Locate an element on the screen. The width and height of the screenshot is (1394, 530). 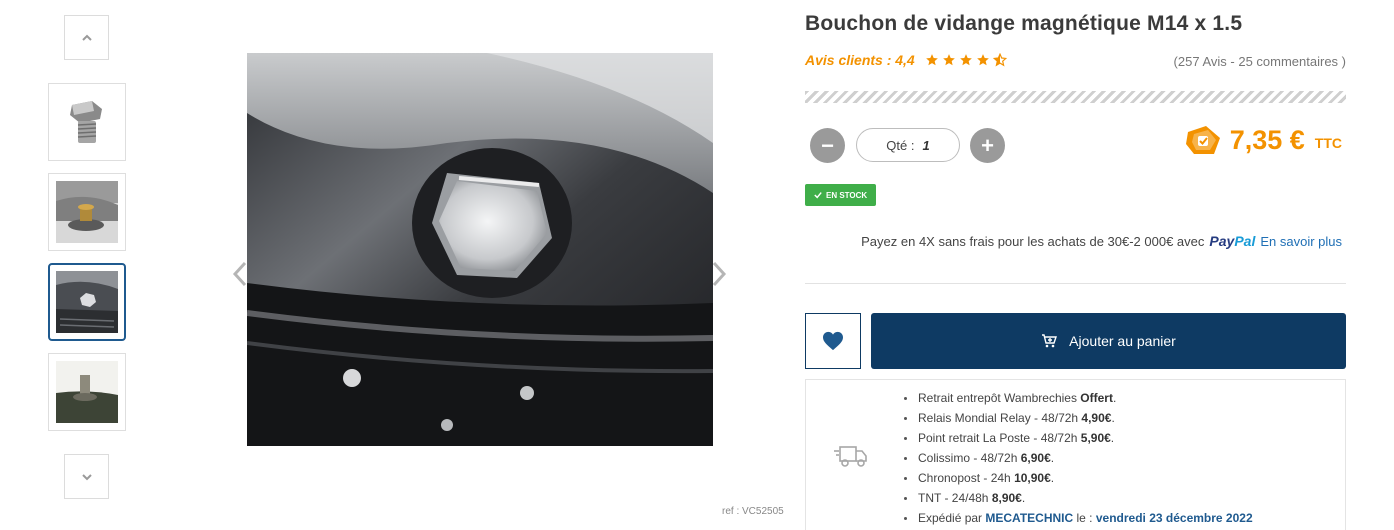
paypal-logo: PayPal is located at coordinates (1232, 241).